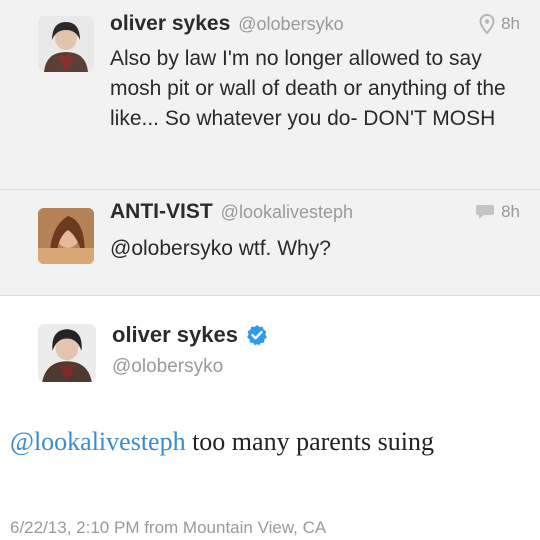 This screenshot has height=540, width=540. What do you see at coordinates (161, 211) in the screenshot?
I see `author-name: ANTI-VIST` at bounding box center [161, 211].